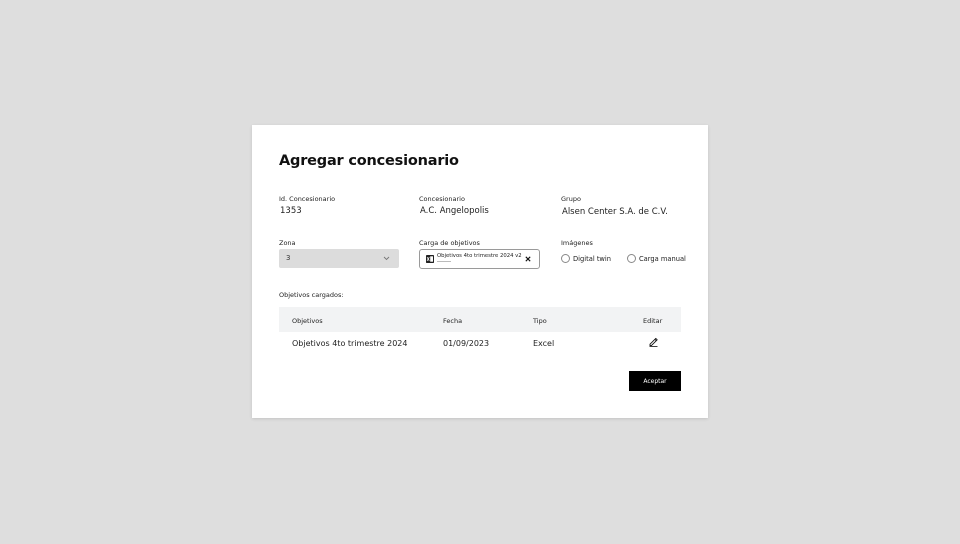  What do you see at coordinates (655, 381) in the screenshot?
I see `accept-button: Aceptar` at bounding box center [655, 381].